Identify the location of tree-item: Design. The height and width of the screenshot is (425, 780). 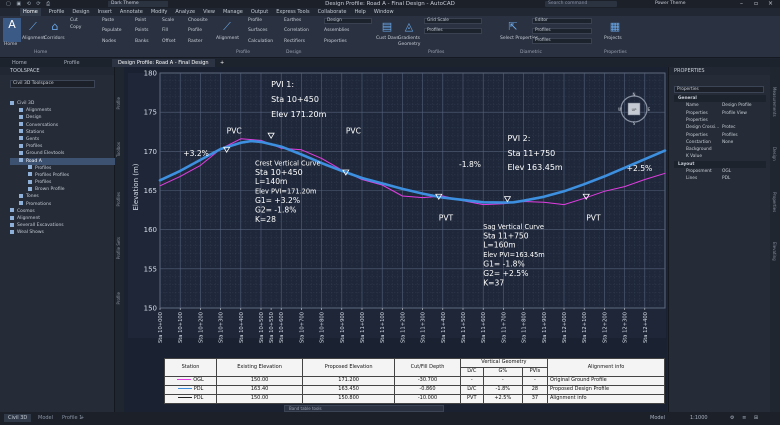
(62, 117).